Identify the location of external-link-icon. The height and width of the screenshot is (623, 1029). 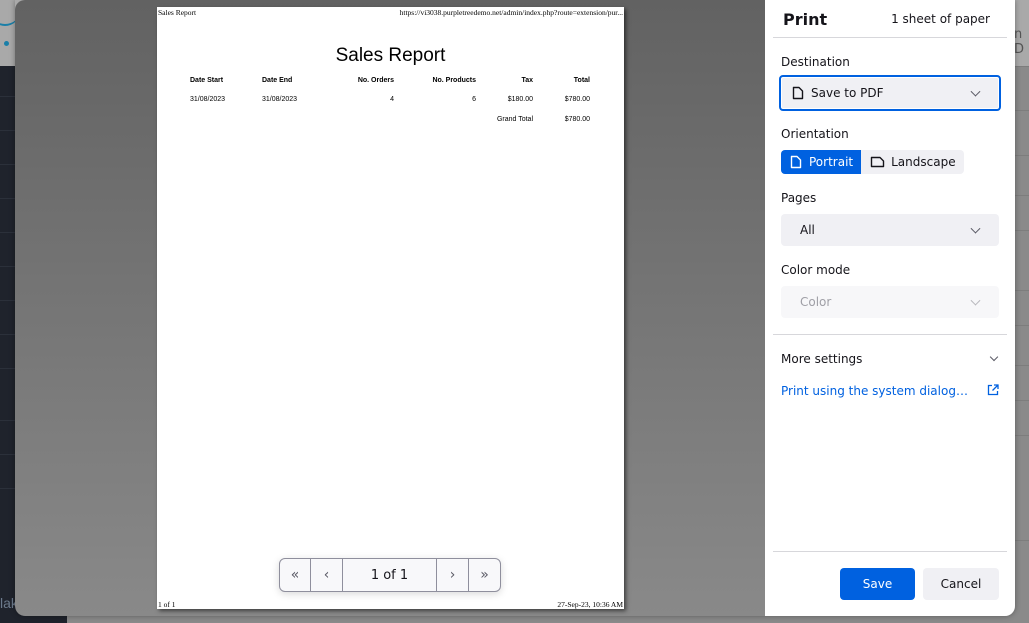
(993, 390).